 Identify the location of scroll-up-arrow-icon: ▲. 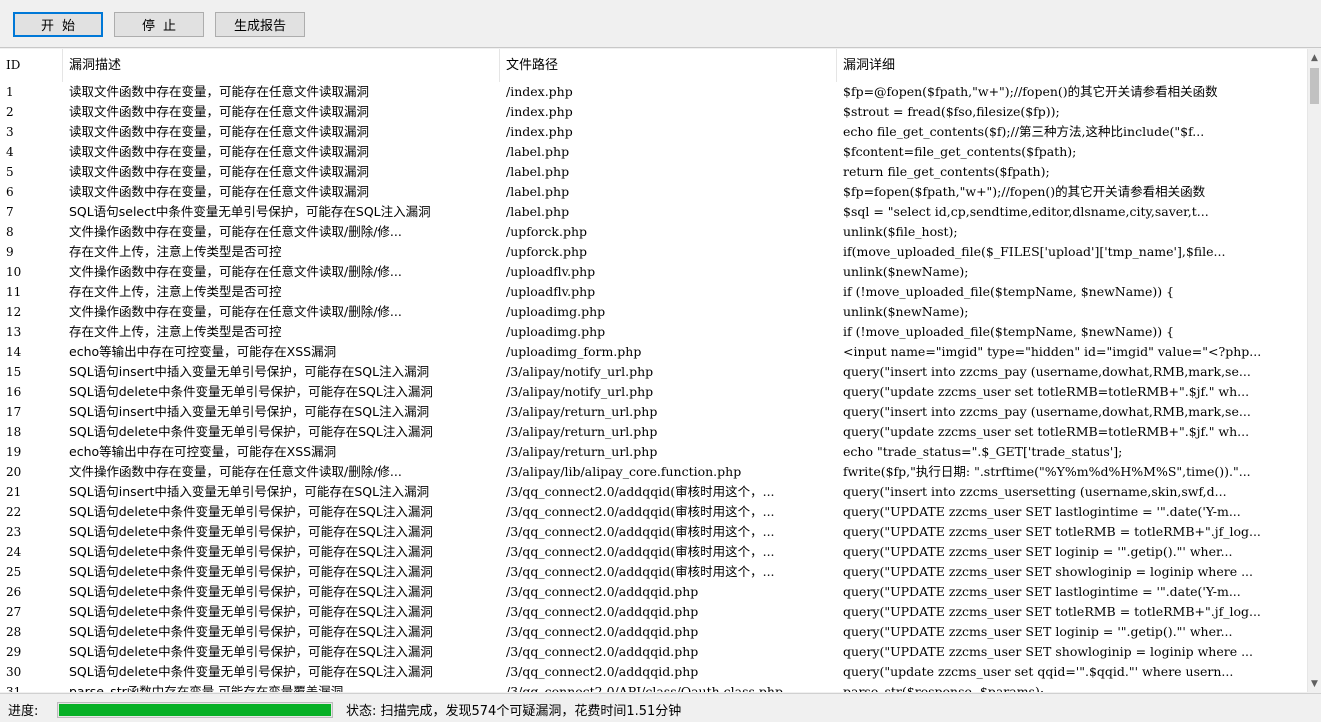
(1314, 57).